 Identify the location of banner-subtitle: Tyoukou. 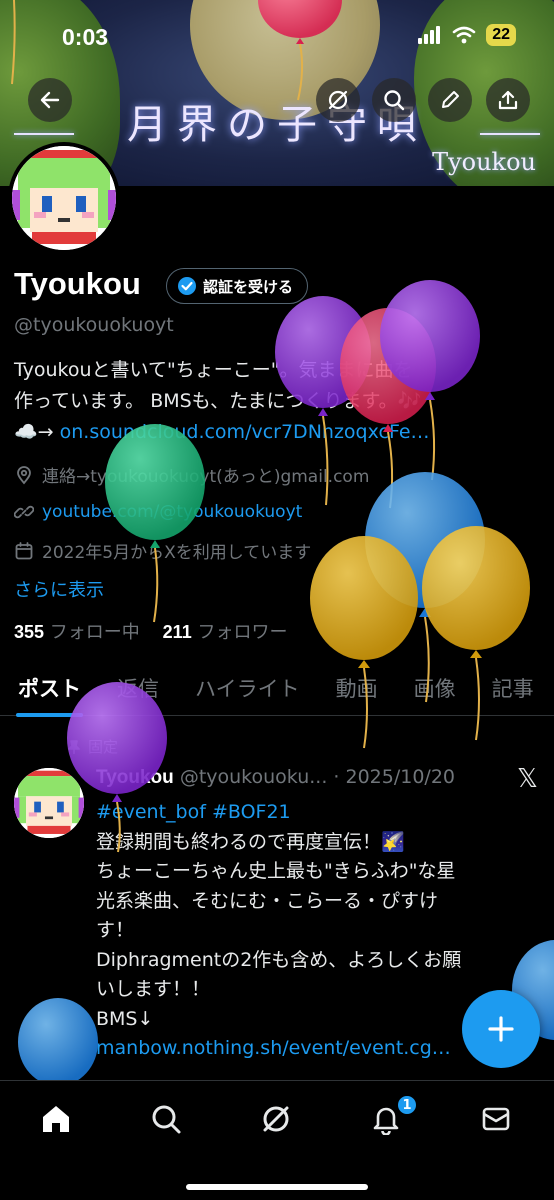
(484, 162).